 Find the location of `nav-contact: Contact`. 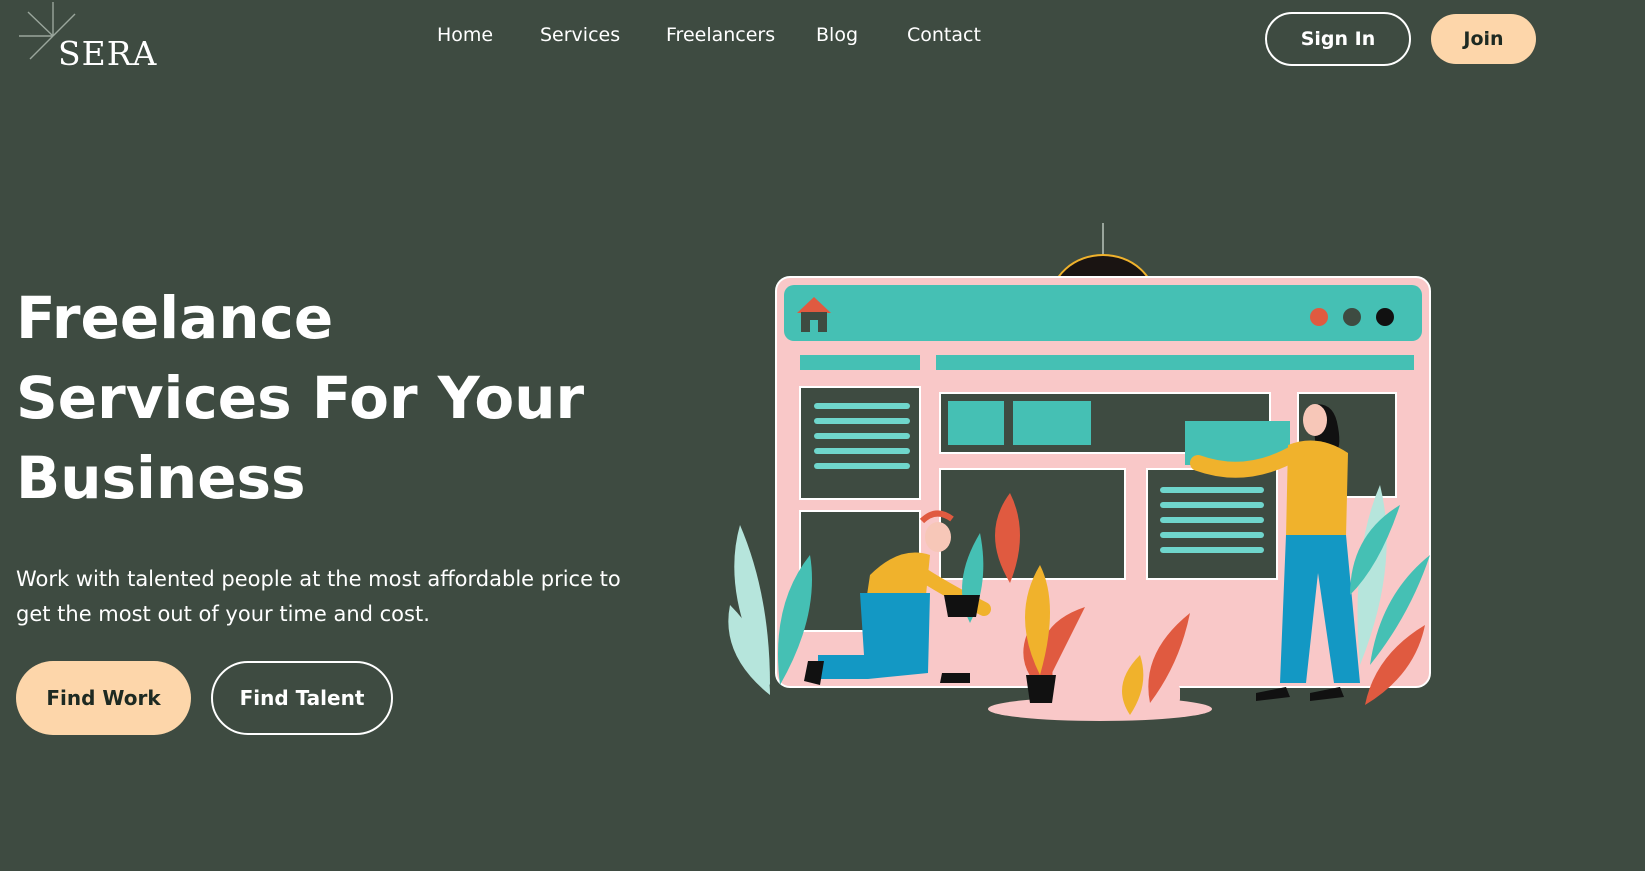

nav-contact: Contact is located at coordinates (944, 35).